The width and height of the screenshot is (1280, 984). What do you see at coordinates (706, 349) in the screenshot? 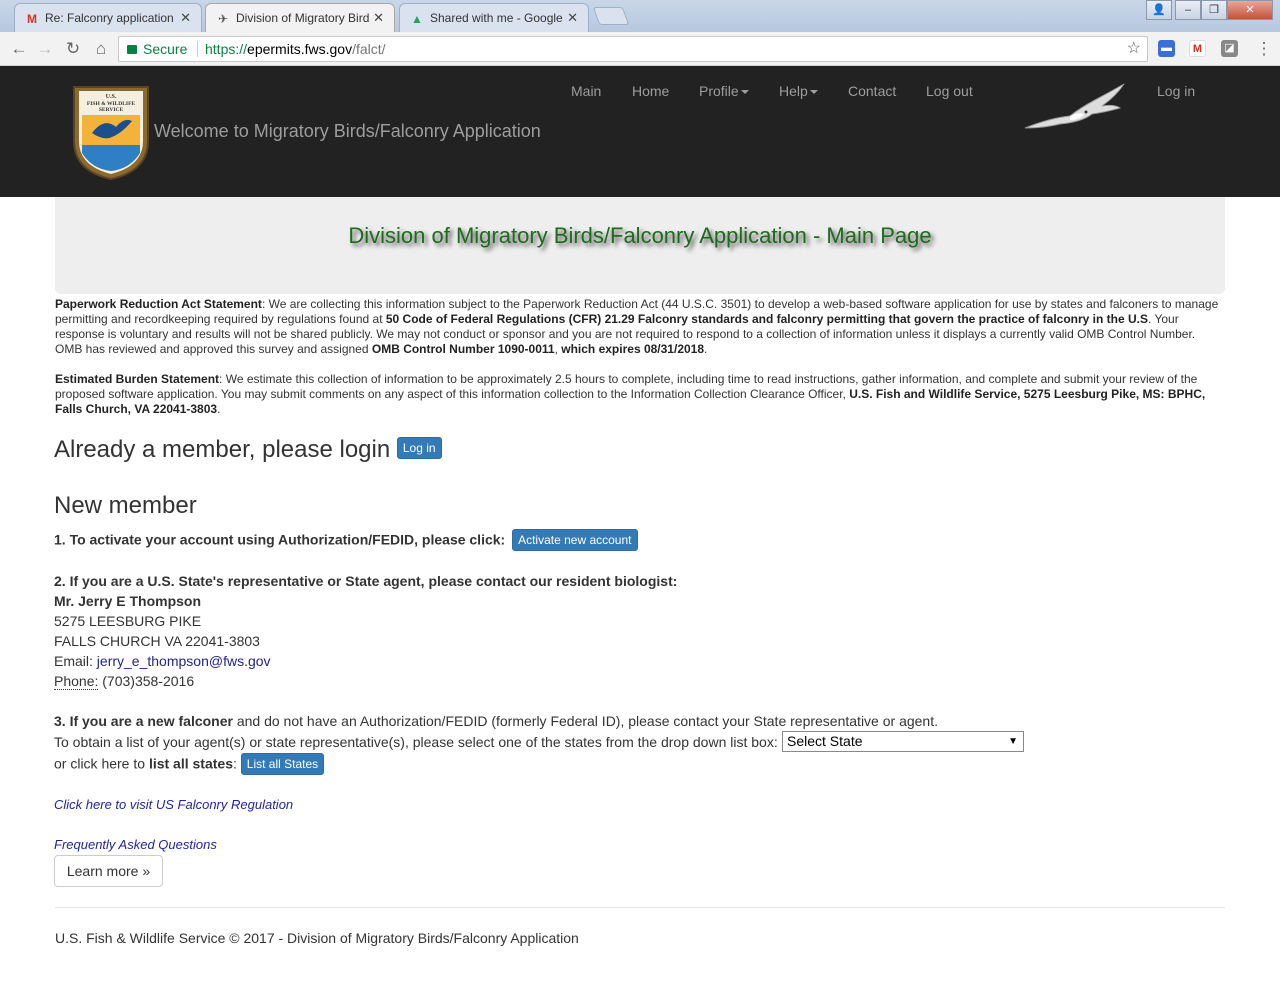
I see `paperwork-text: .` at bounding box center [706, 349].